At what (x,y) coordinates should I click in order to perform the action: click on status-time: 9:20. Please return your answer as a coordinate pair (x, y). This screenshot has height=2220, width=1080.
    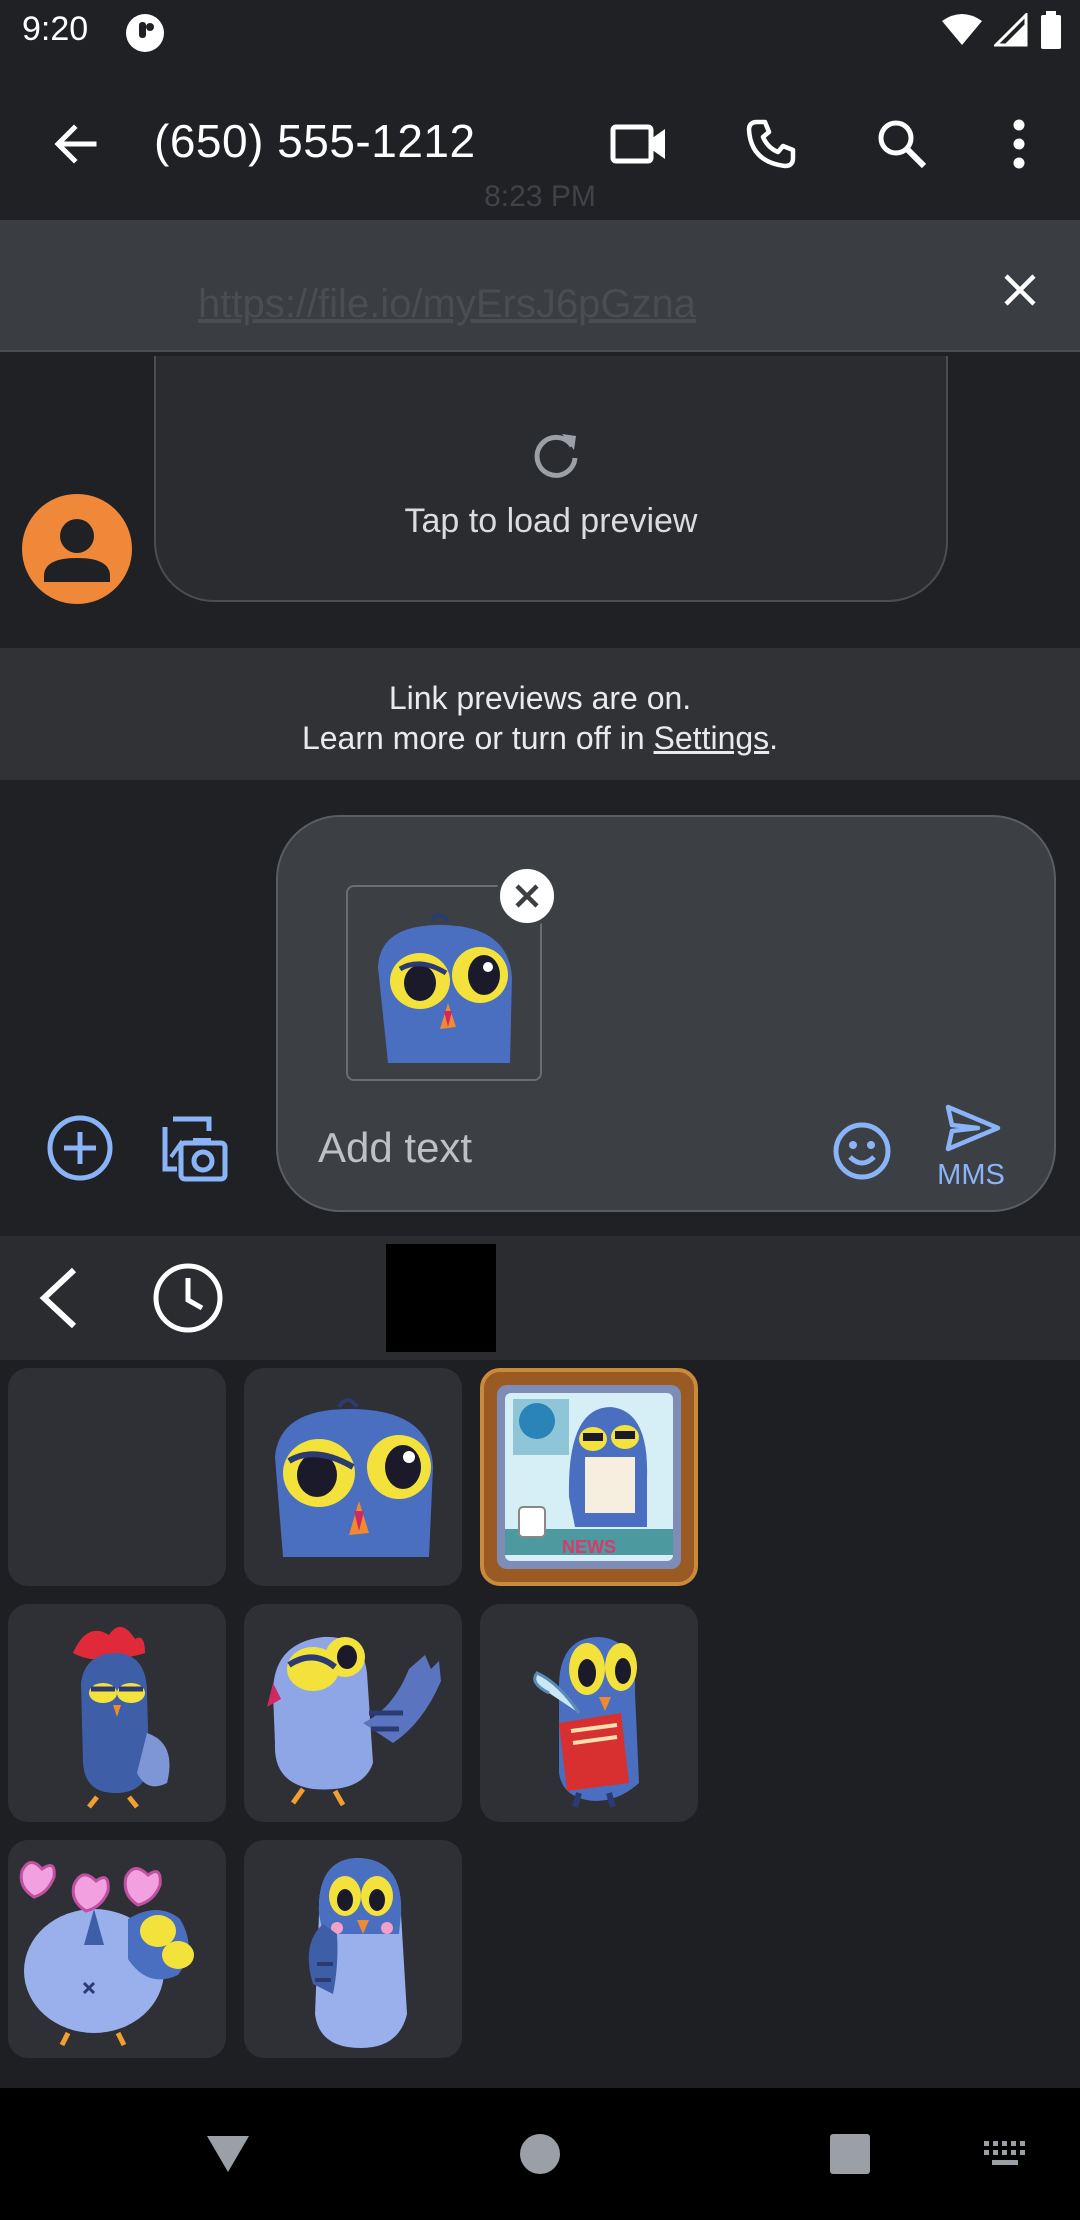
    Looking at the image, I should click on (55, 29).